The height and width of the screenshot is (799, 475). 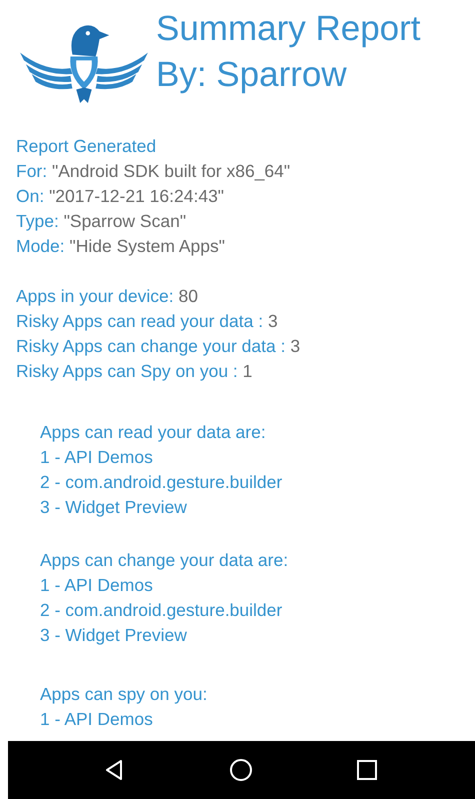 I want to click on report-line: Risky Apps can read your data : 3, so click(x=147, y=321).